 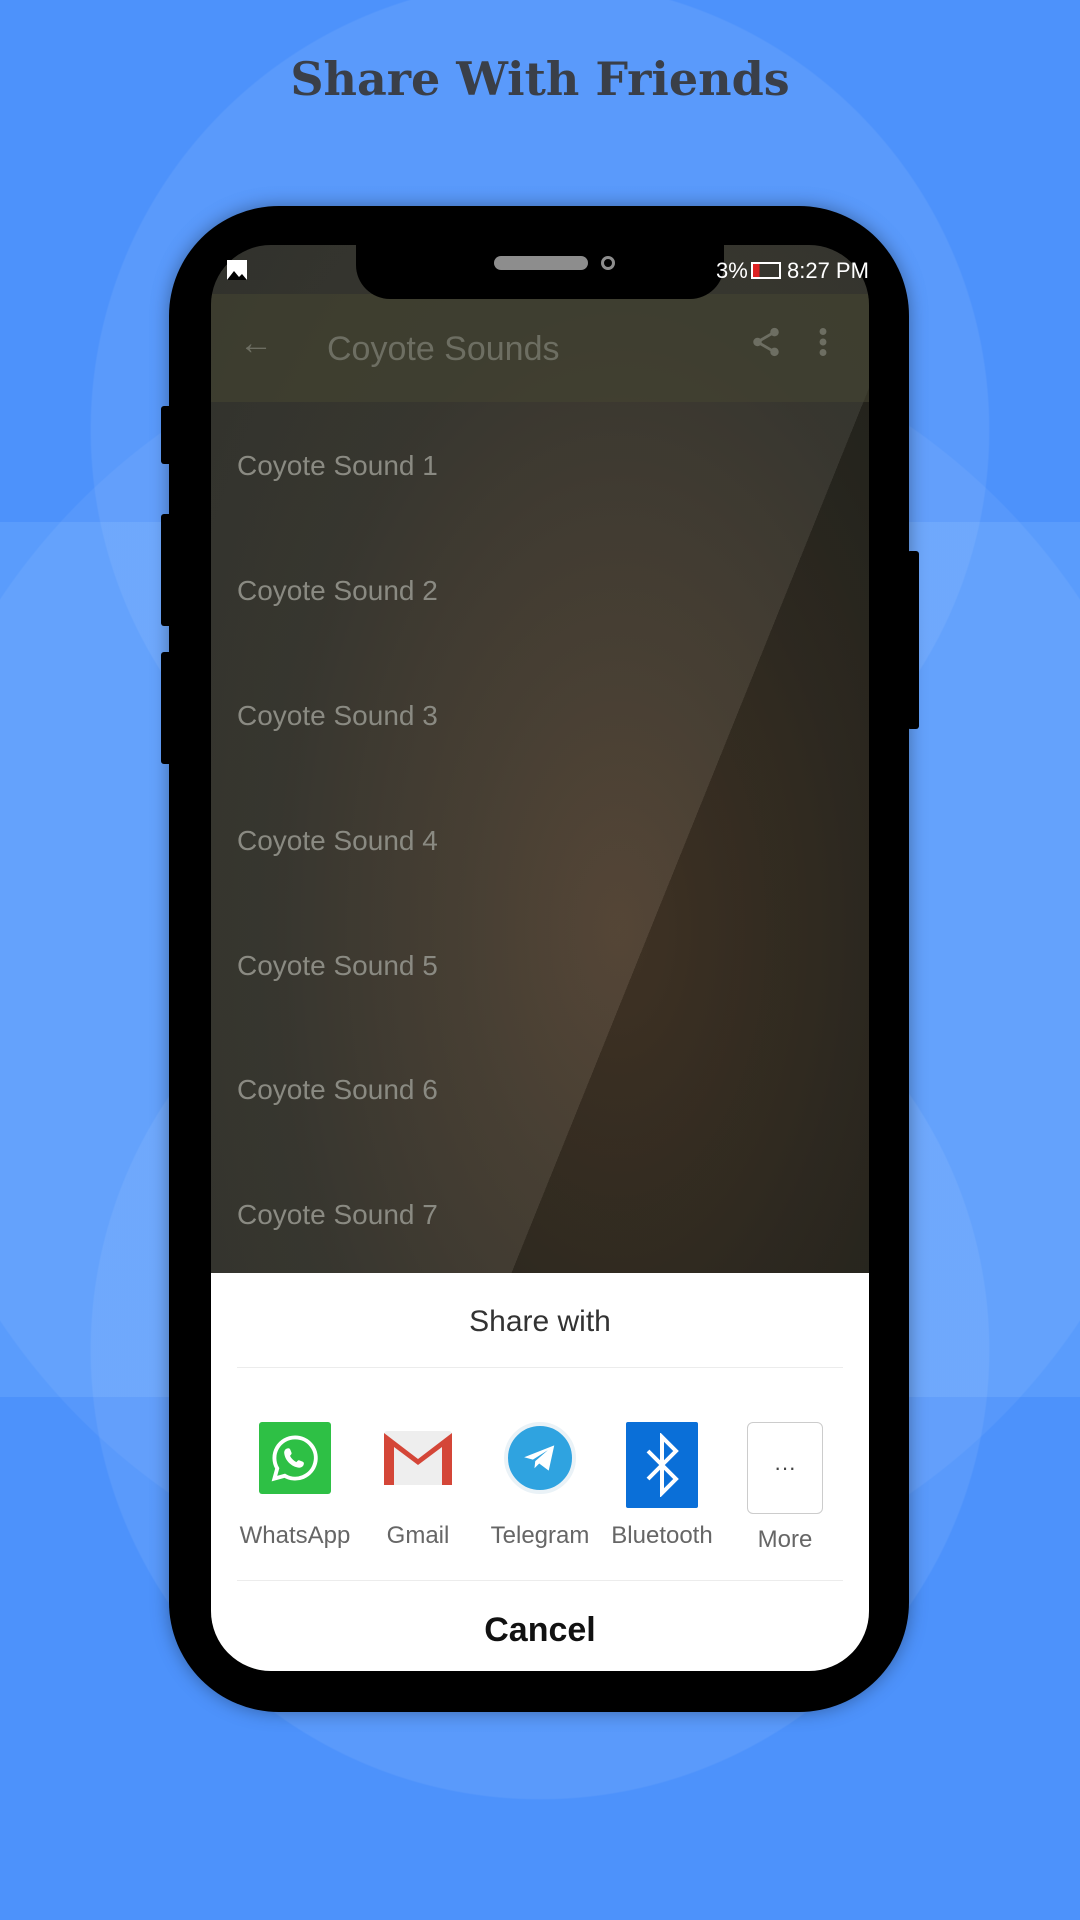 I want to click on share-target-bluetooth: Bluetooth, so click(x=662, y=1486).